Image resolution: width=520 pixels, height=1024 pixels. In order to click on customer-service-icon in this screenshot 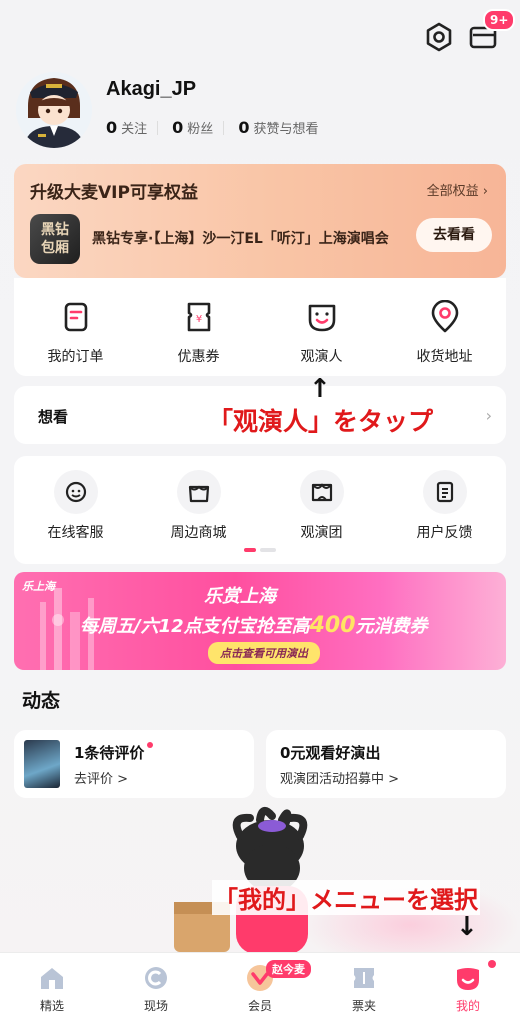, I will do `click(75, 492)`.